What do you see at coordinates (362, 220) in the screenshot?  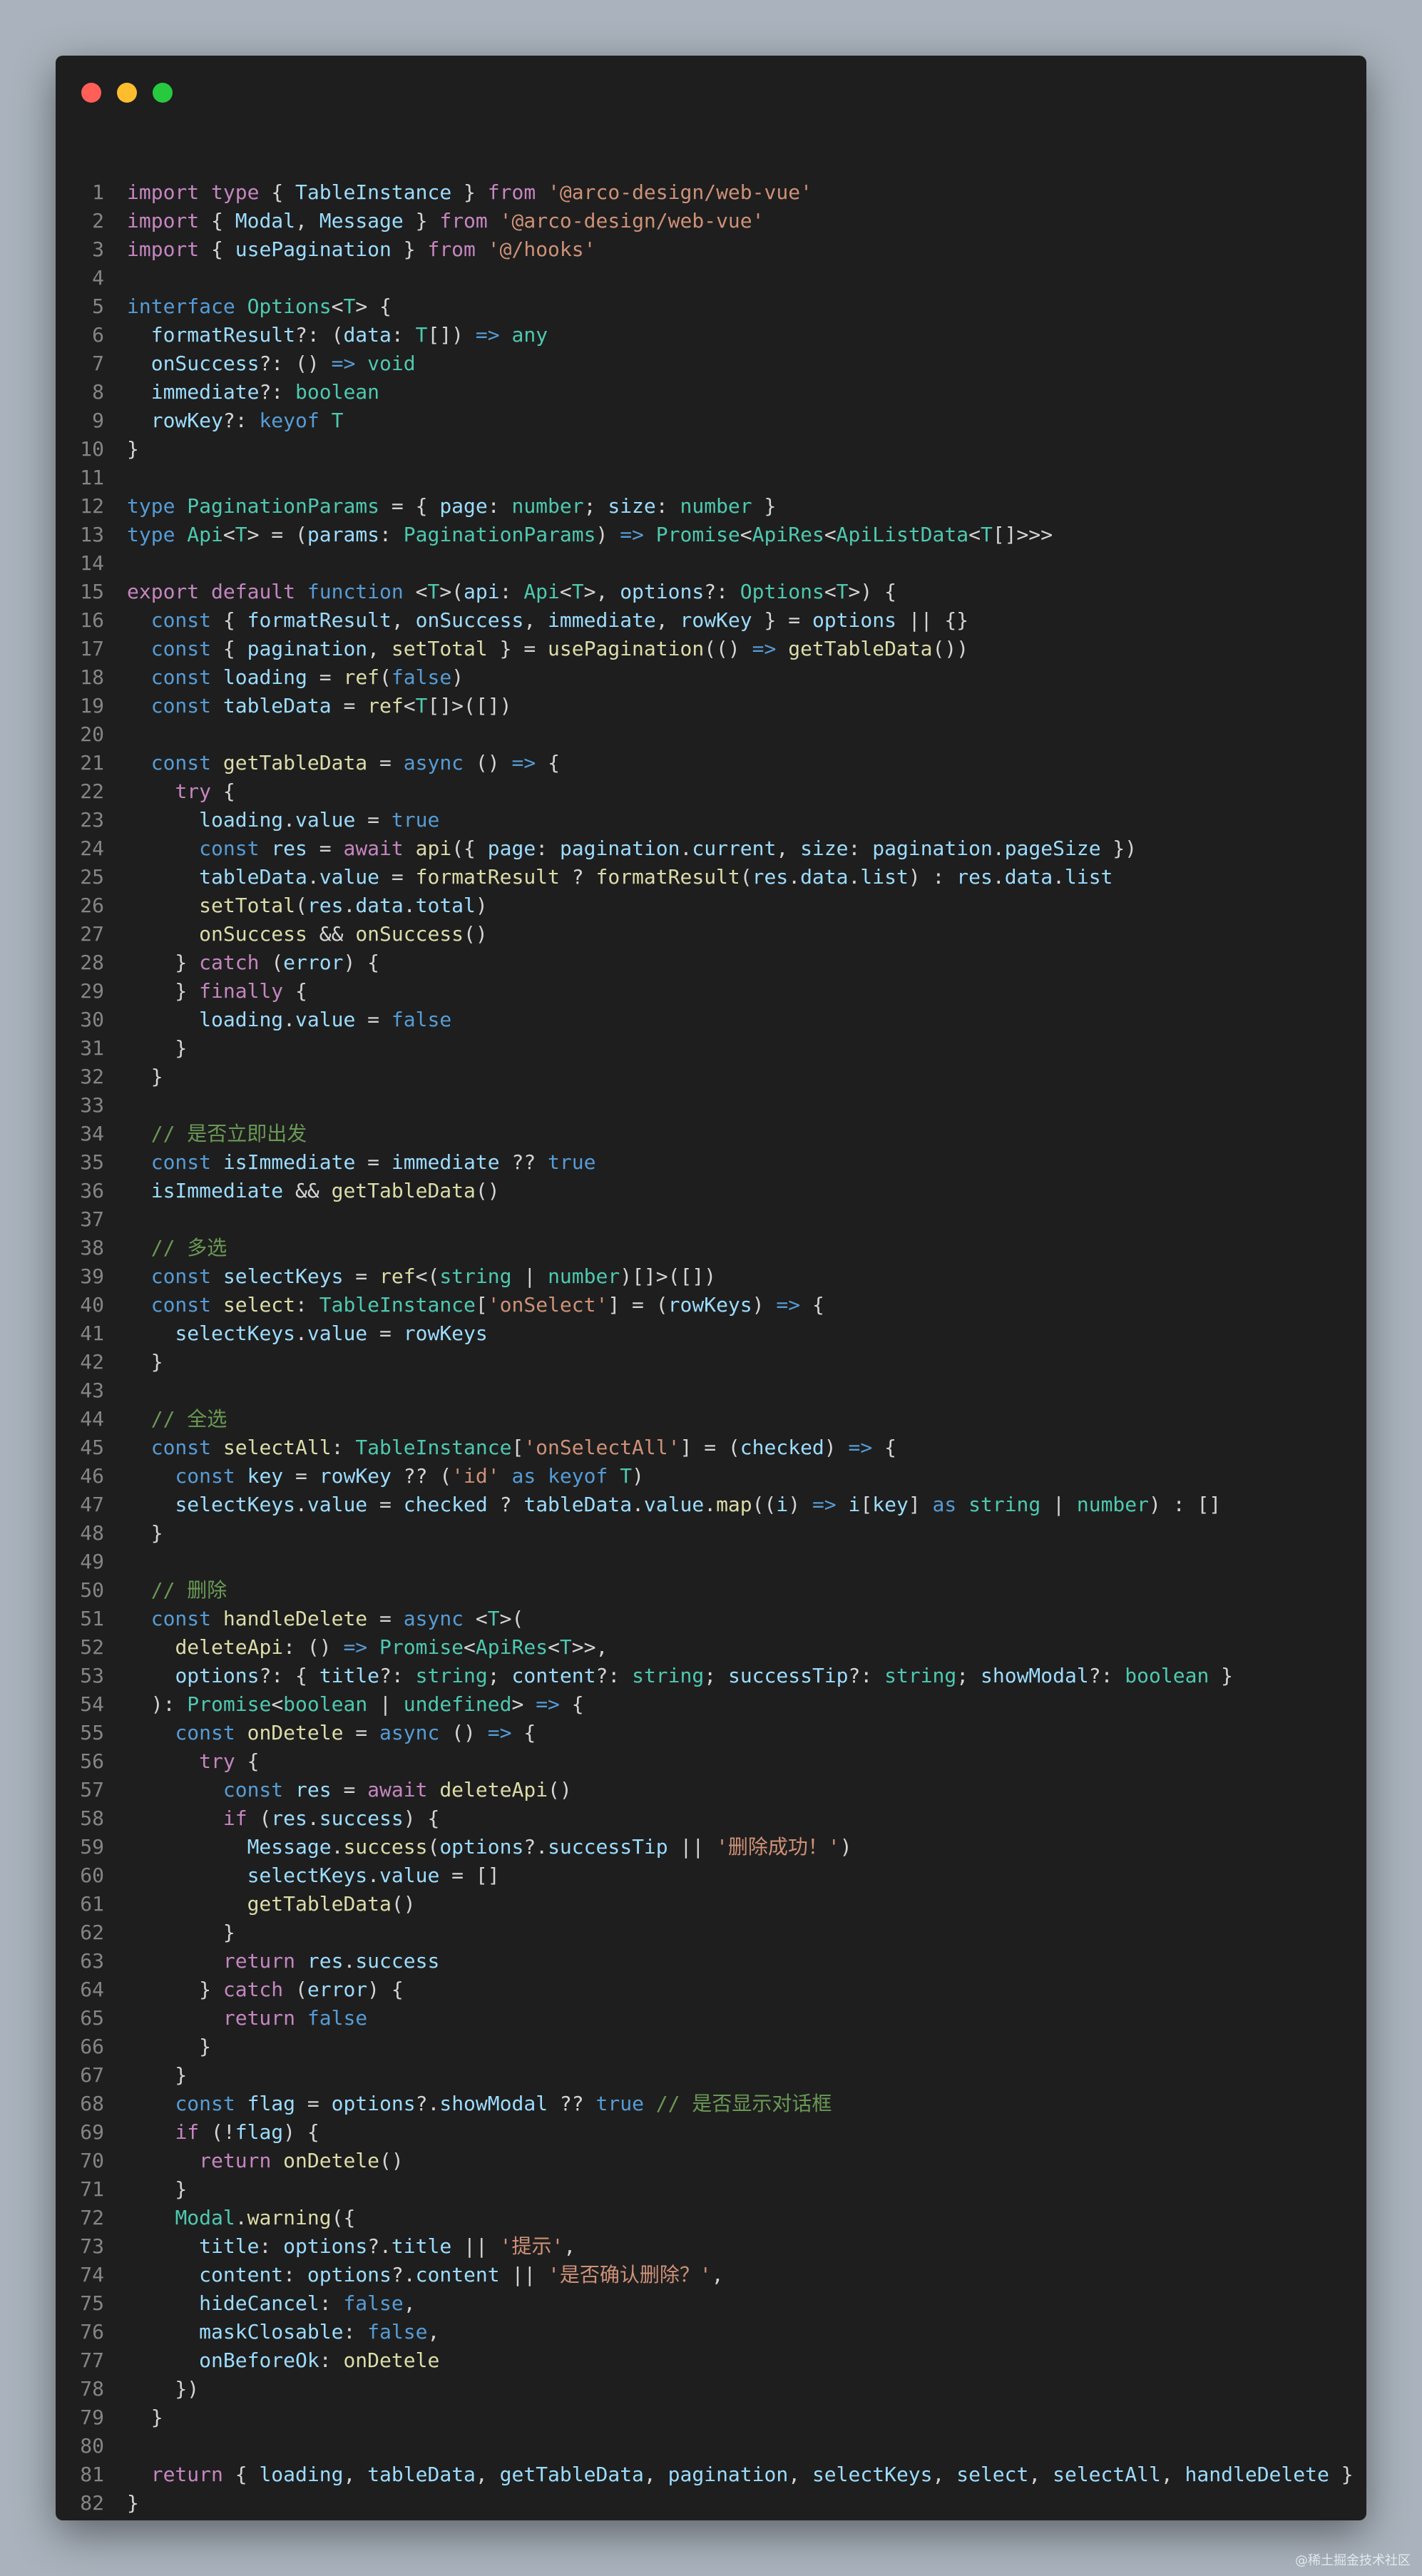 I see `code-token: Message` at bounding box center [362, 220].